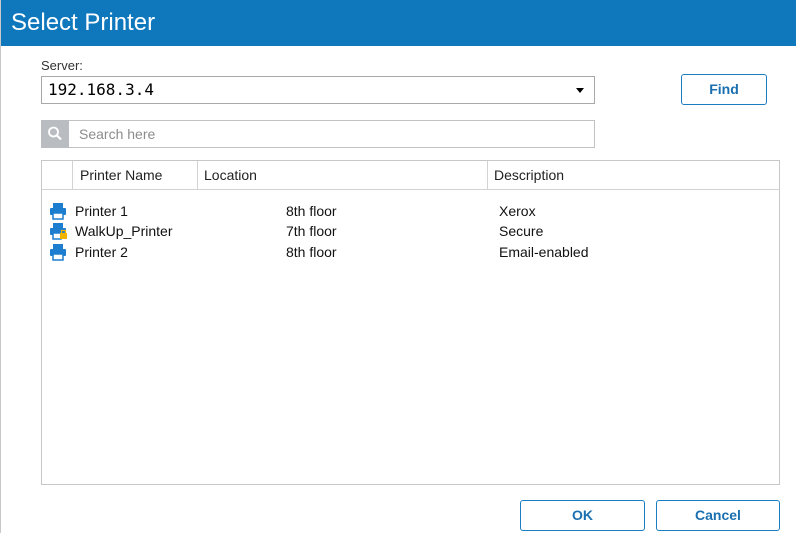  Describe the element at coordinates (332, 134) in the screenshot. I see `search-input: Search here` at that location.